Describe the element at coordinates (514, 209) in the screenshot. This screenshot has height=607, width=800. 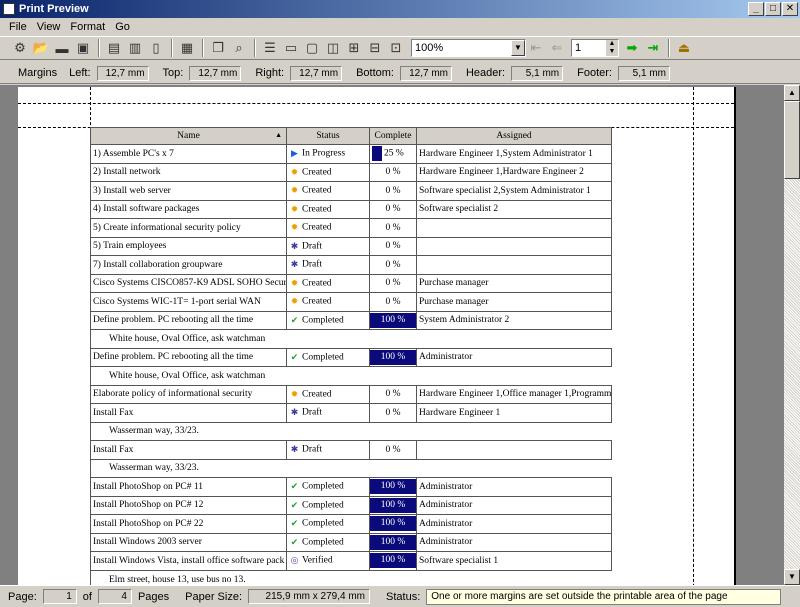
I see `task-assigned: Software specialist 2` at that location.